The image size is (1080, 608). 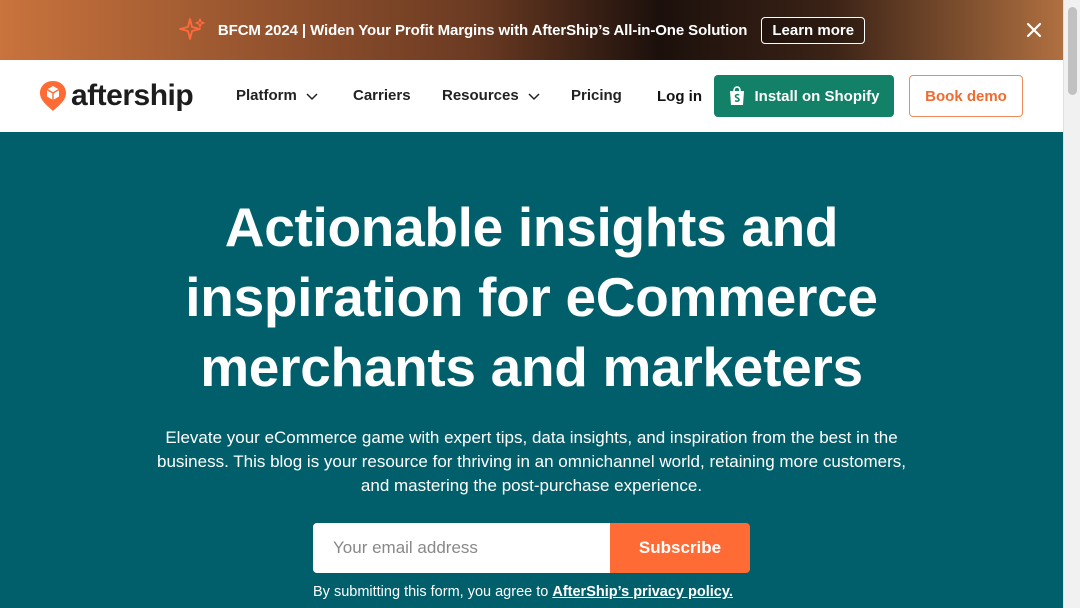 What do you see at coordinates (642, 592) in the screenshot?
I see `privacy-policy-link: AfterShip’s privacy policy.` at bounding box center [642, 592].